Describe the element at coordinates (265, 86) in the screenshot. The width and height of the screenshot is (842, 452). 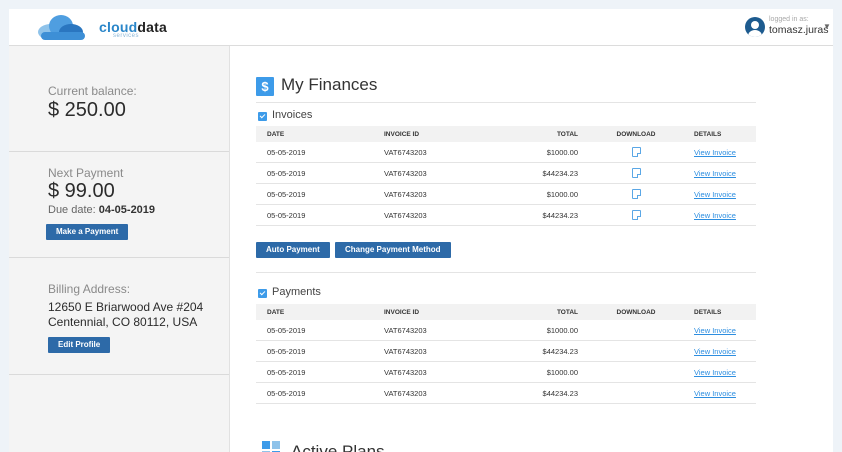
I see `dollar-icon: $` at that location.